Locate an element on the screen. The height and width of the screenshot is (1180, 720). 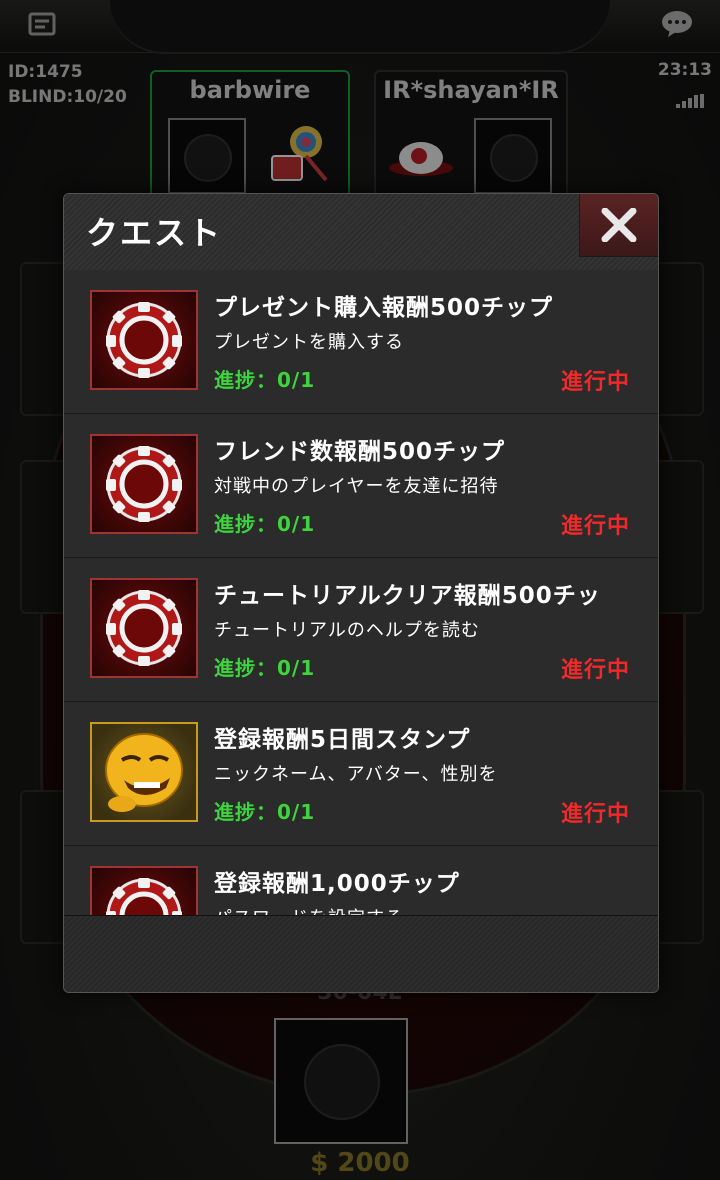
dialog-header: クエスト is located at coordinates (361, 232).